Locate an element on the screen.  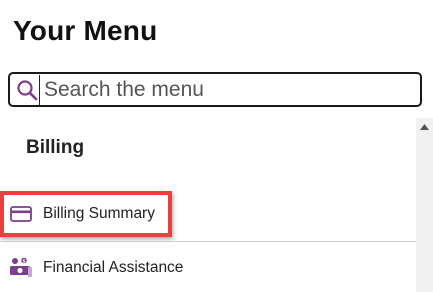
section-header-billing: Billing is located at coordinates (55, 147).